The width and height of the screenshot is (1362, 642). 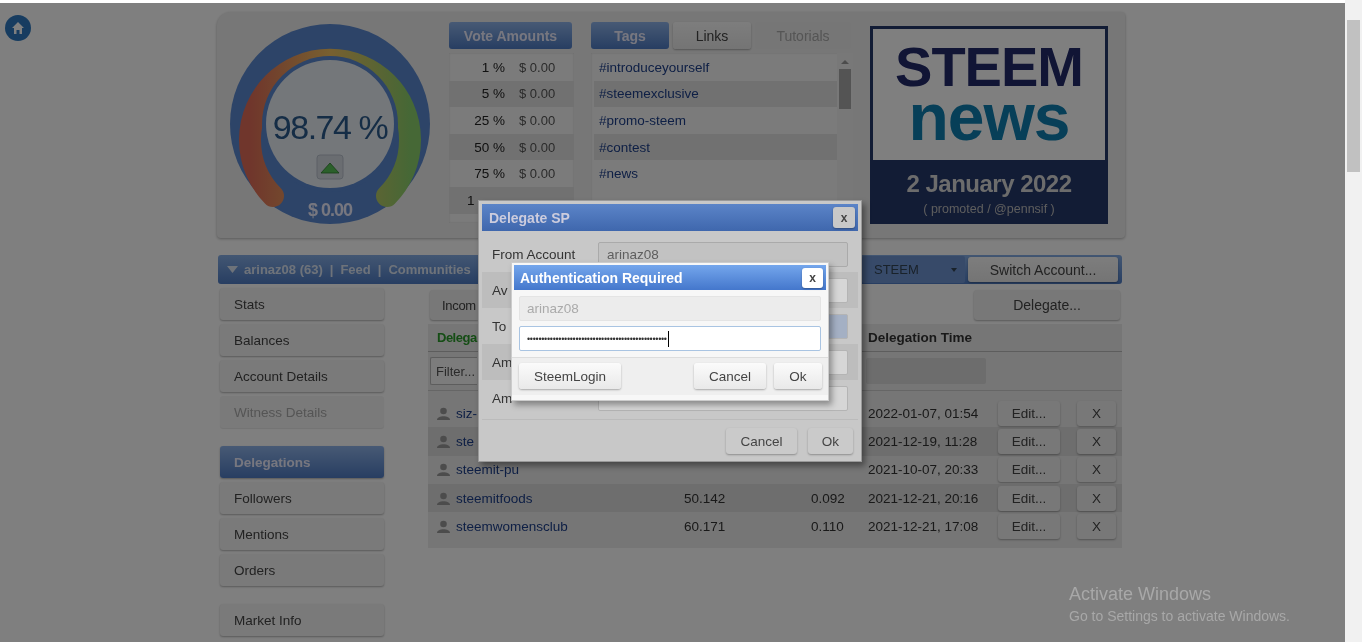 What do you see at coordinates (489, 174) in the screenshot?
I see `vote-percent: 75 %` at bounding box center [489, 174].